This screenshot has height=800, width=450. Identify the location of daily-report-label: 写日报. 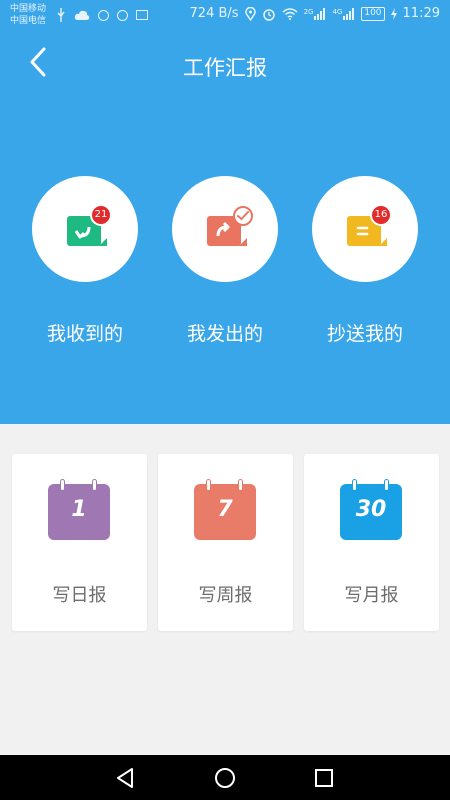
(79, 595).